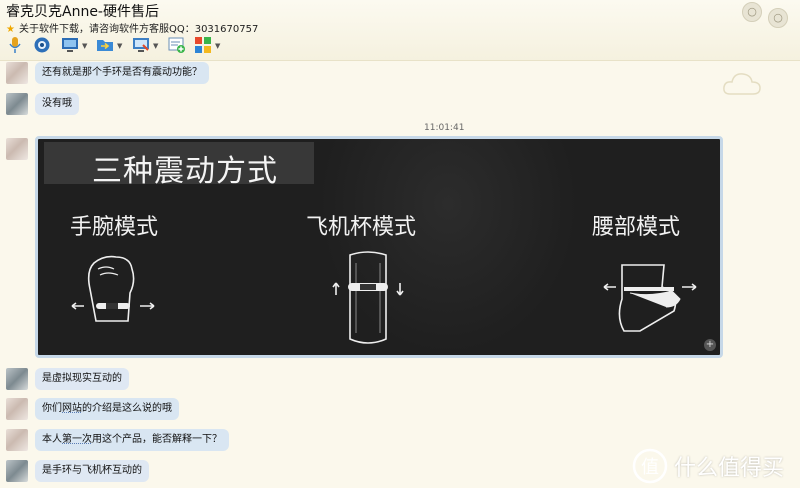  I want to click on image-banner: 三种震动方式, so click(179, 165).